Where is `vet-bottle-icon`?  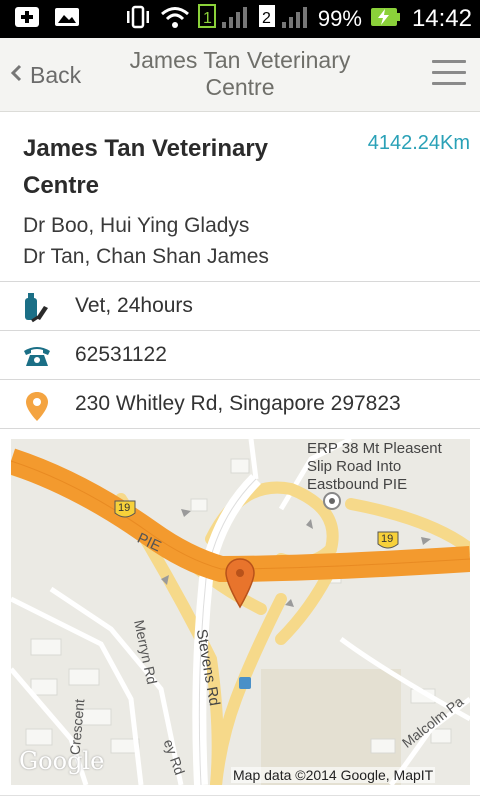 vet-bottle-icon is located at coordinates (37, 307).